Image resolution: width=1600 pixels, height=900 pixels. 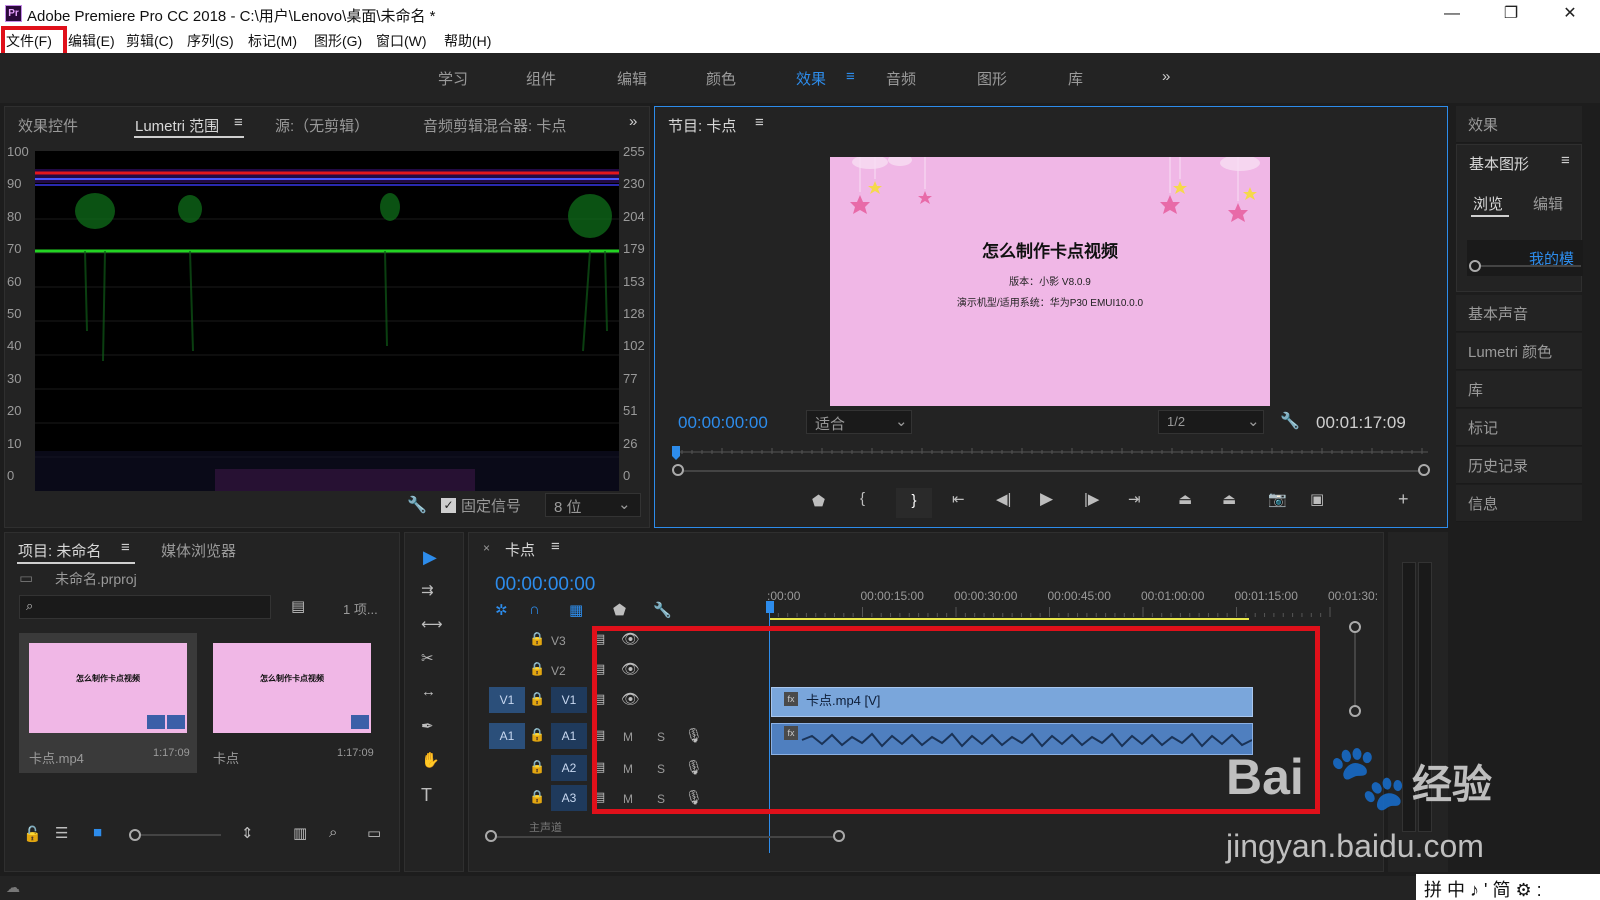 I want to click on new-bin-from-search-icon: ▤, so click(x=298, y=606).